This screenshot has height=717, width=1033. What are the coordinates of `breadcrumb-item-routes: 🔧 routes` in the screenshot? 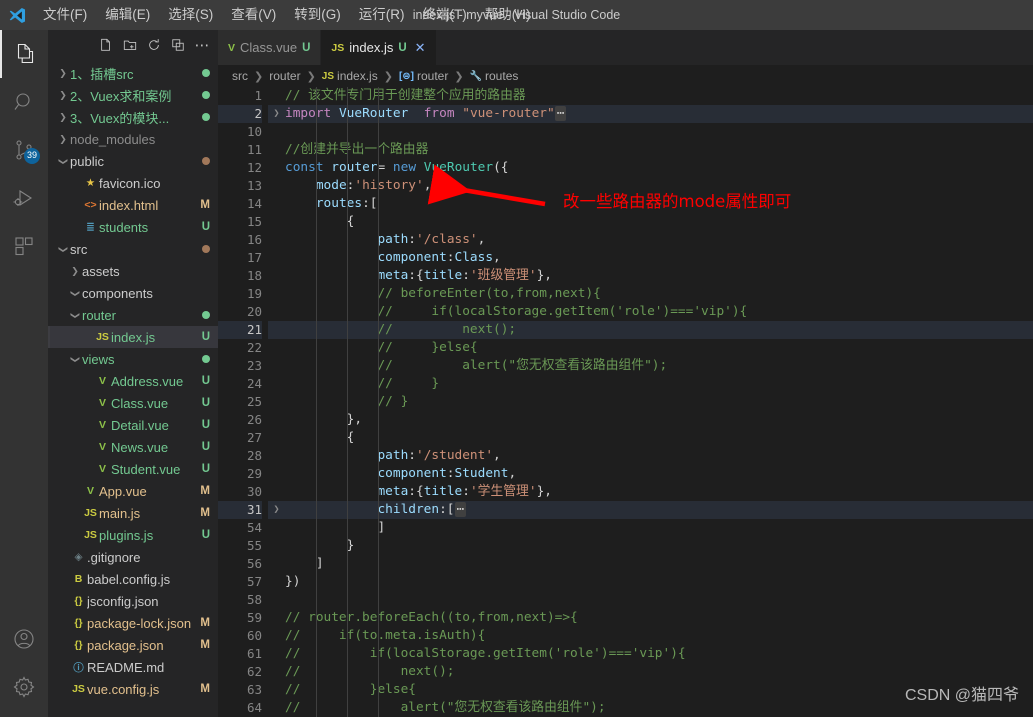 It's located at (494, 76).